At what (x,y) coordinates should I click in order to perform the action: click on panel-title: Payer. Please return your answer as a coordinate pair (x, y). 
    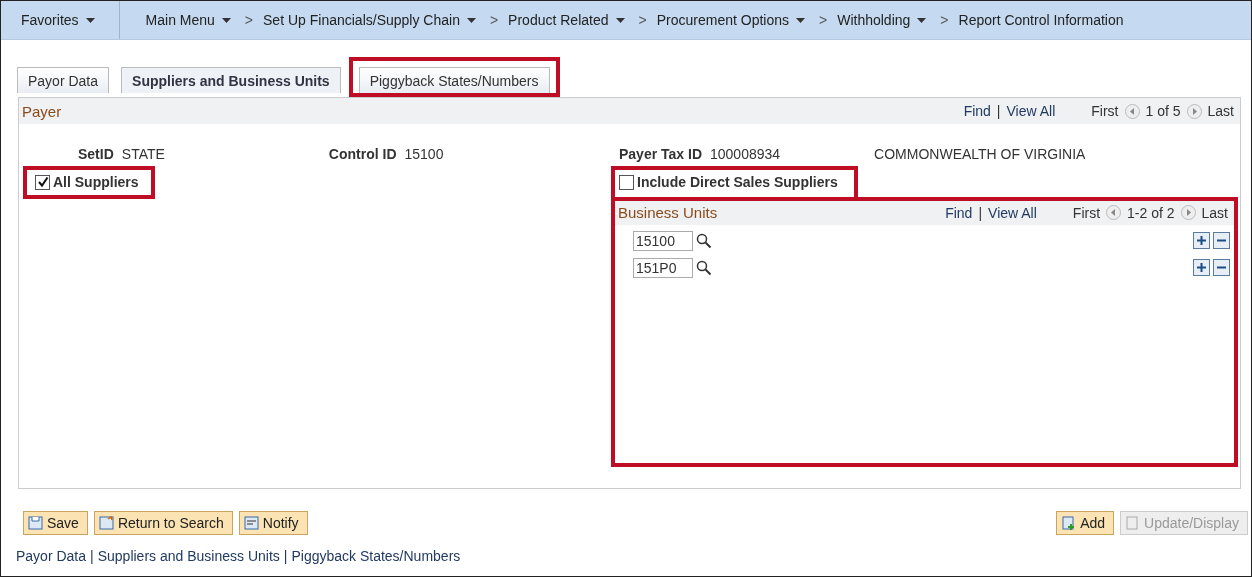
    Looking at the image, I should click on (42, 111).